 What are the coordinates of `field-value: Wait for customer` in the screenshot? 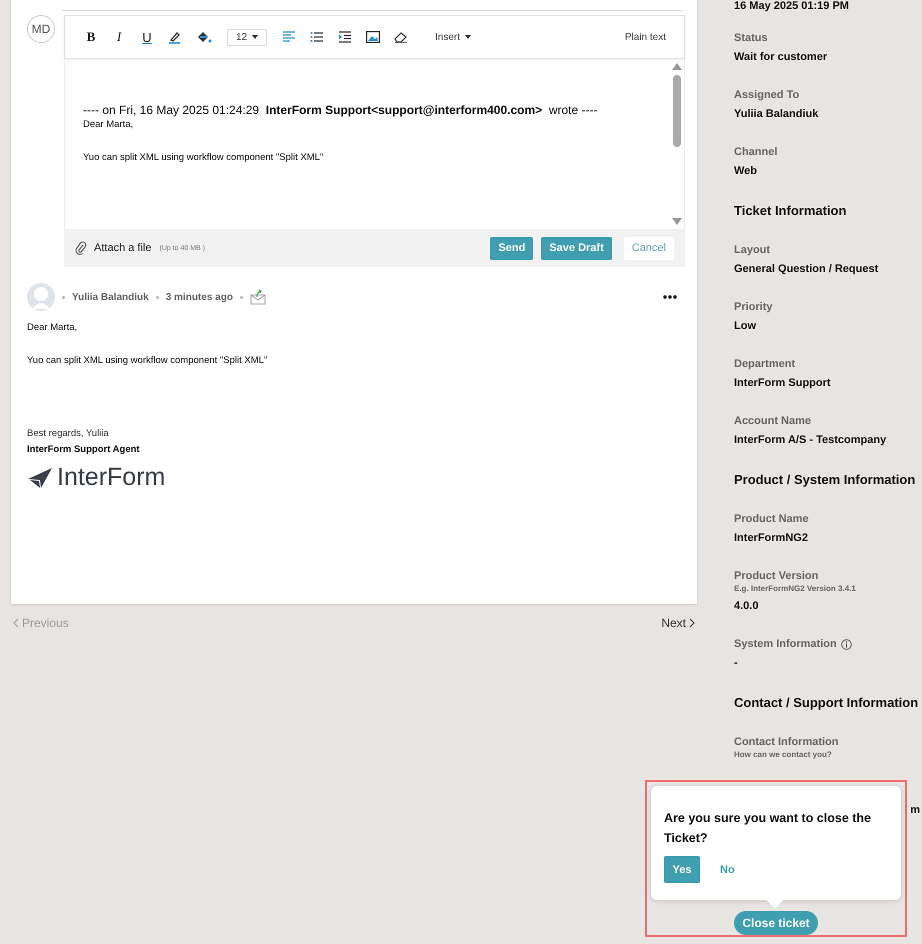 It's located at (781, 57).